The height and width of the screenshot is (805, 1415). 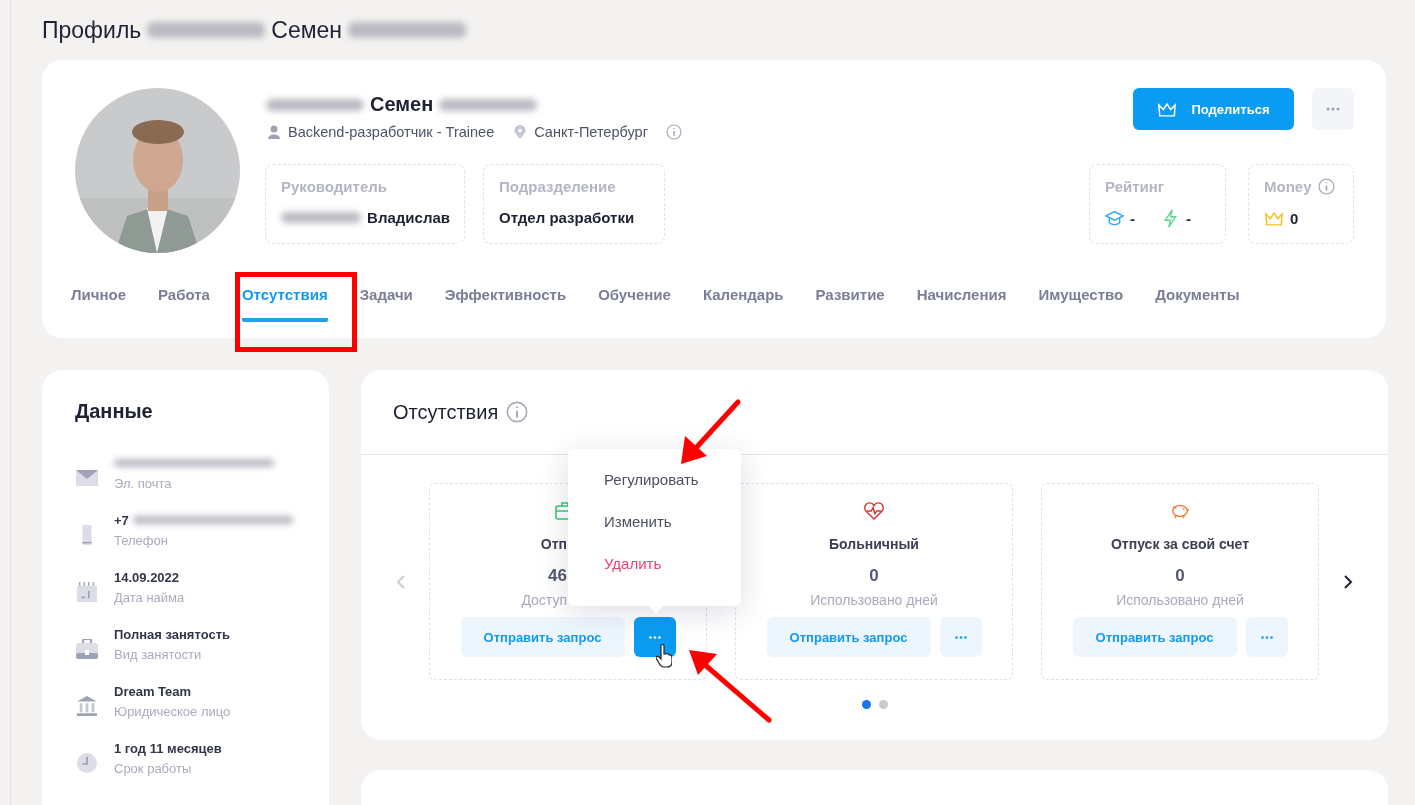 What do you see at coordinates (87, 649) in the screenshot?
I see `briefcase-icon` at bounding box center [87, 649].